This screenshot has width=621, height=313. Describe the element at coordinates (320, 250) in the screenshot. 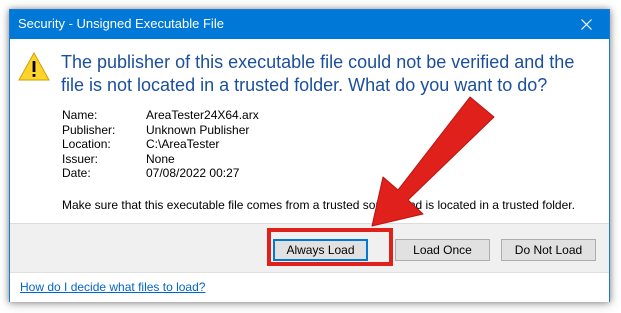

I see `always-load-button: Always Load` at that location.